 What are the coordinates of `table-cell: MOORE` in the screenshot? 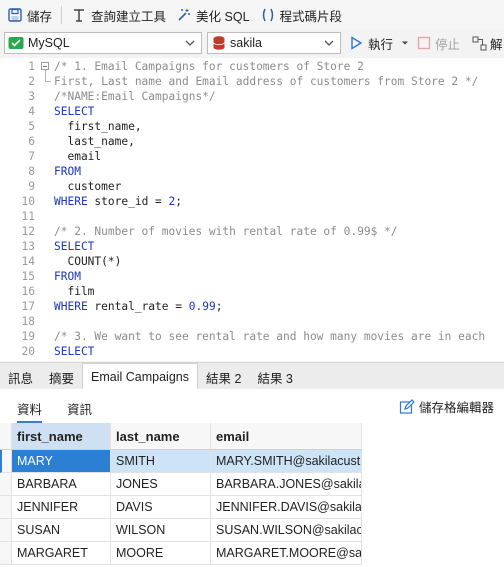 It's located at (161, 553).